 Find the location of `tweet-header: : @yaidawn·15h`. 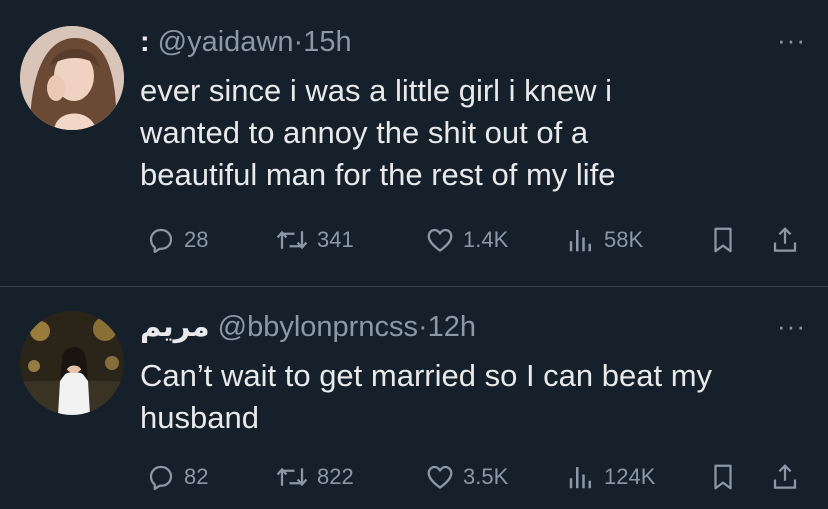

tweet-header: : @yaidawn·15h is located at coordinates (246, 42).